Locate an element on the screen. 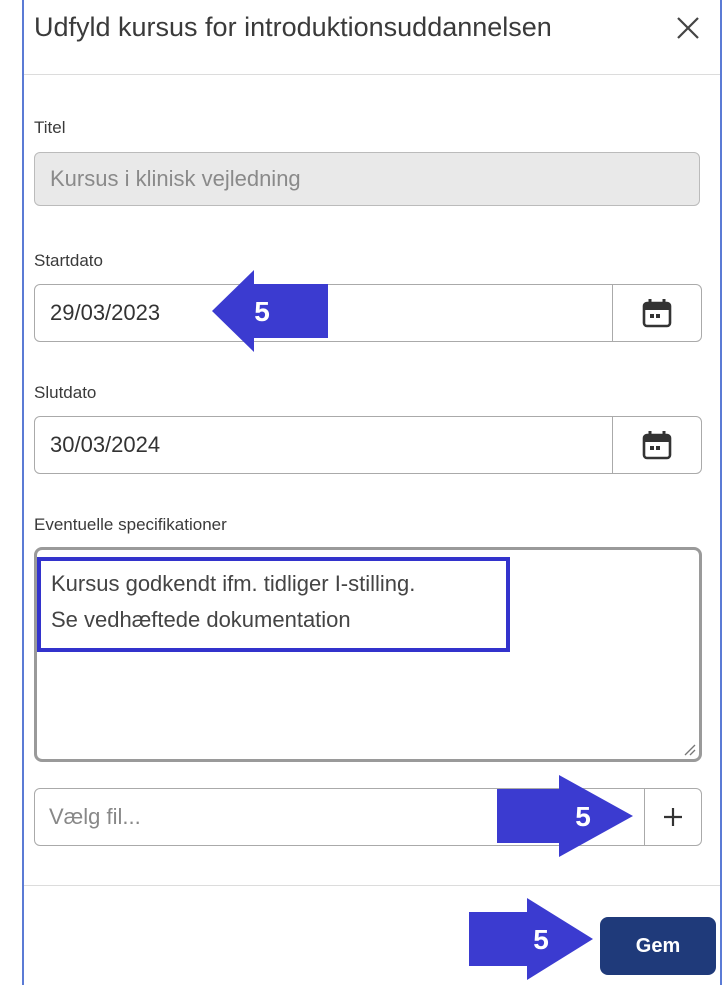 The width and height of the screenshot is (727, 985). startdate-label: Startdato is located at coordinates (68, 260).